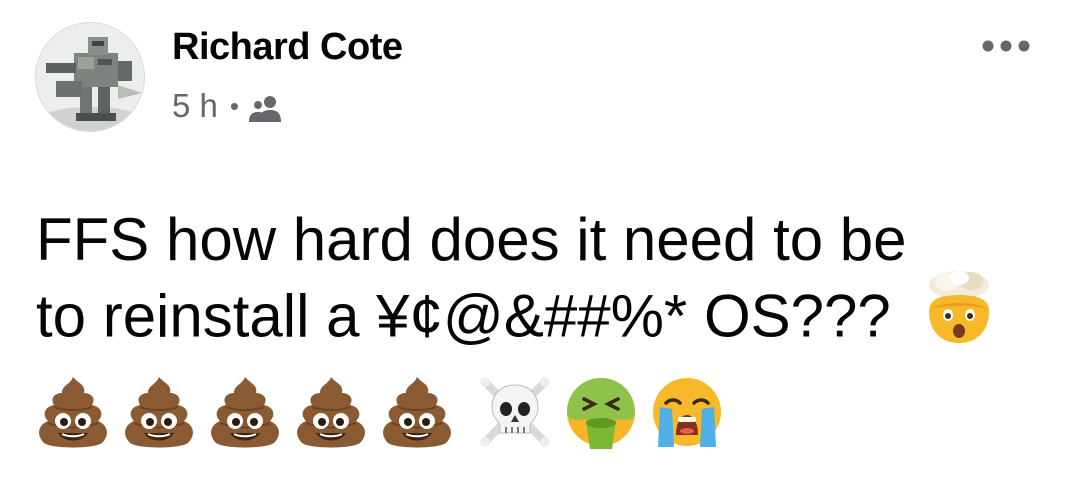  What do you see at coordinates (90, 77) in the screenshot?
I see `avatar` at bounding box center [90, 77].